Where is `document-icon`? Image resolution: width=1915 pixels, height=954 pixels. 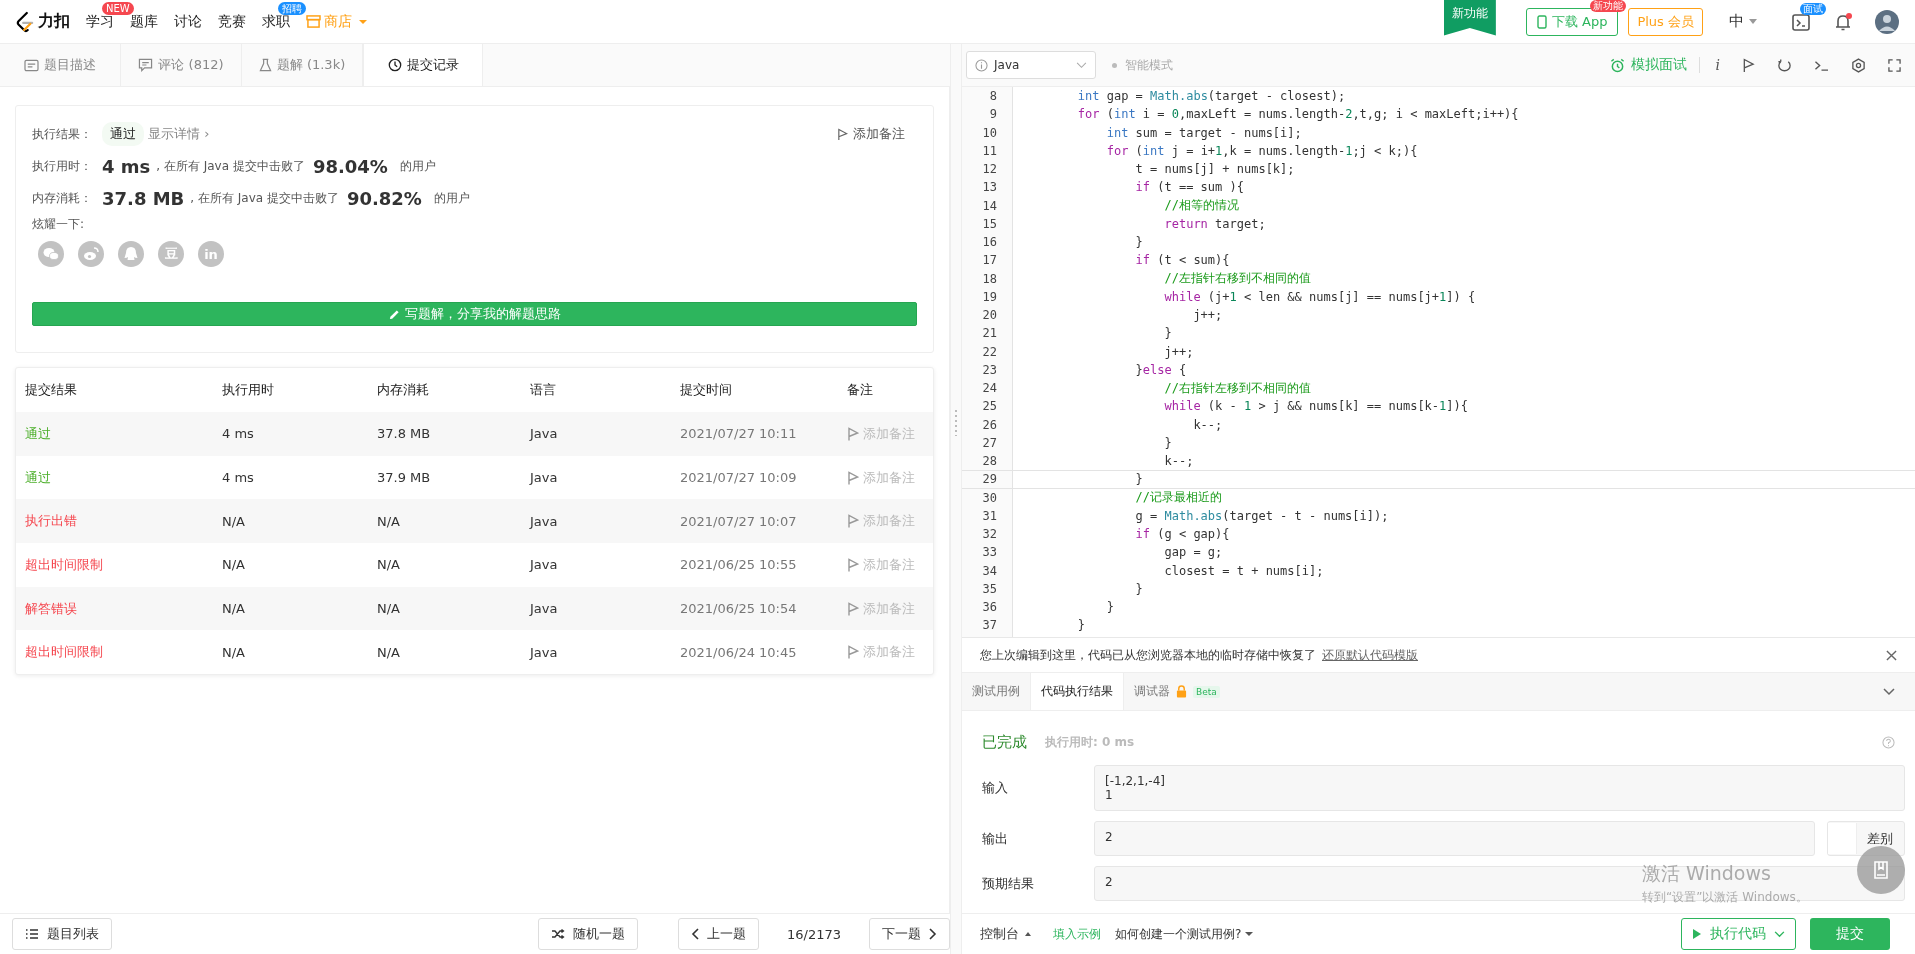 document-icon is located at coordinates (31, 65).